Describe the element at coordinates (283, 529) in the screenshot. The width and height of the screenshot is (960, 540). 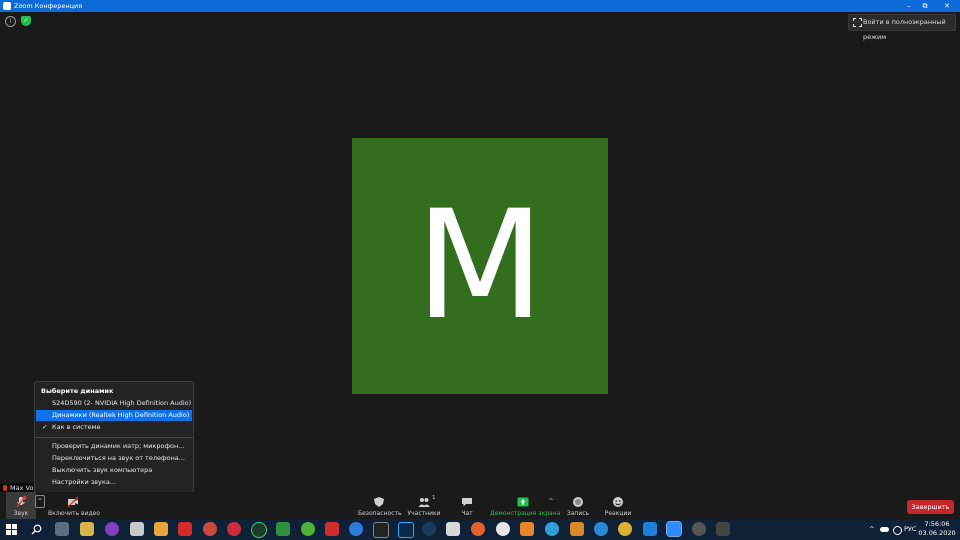
I see `app-nvidia-icon` at that location.